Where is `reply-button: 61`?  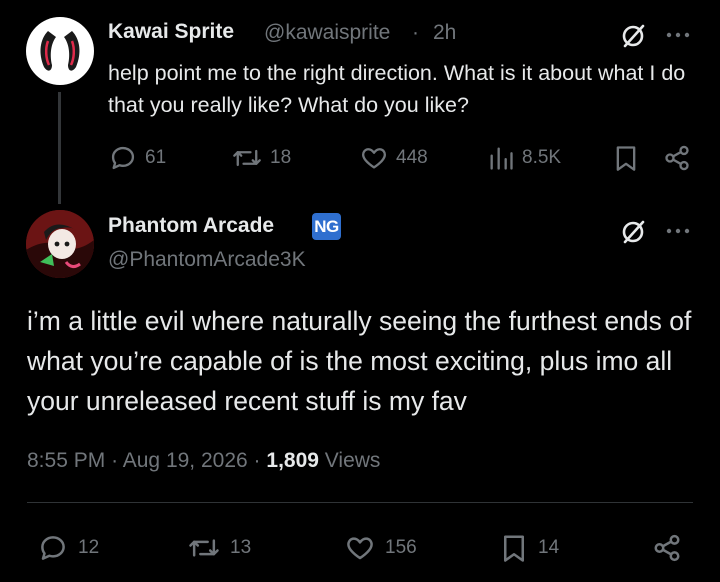 reply-button: 61 is located at coordinates (137, 158).